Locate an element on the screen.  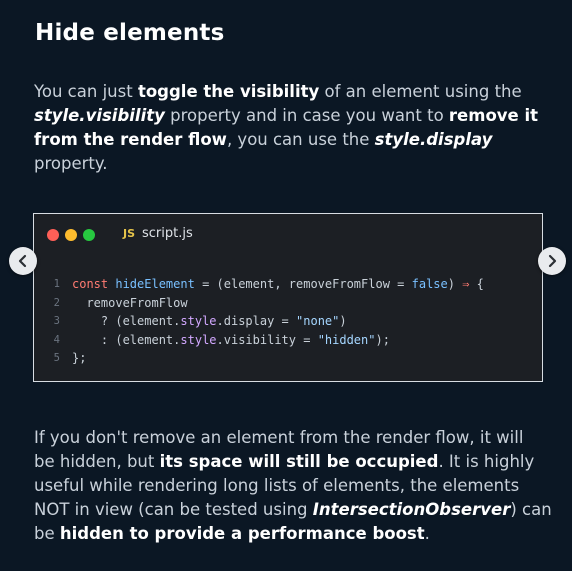
line-number: 3 is located at coordinates (56, 321).